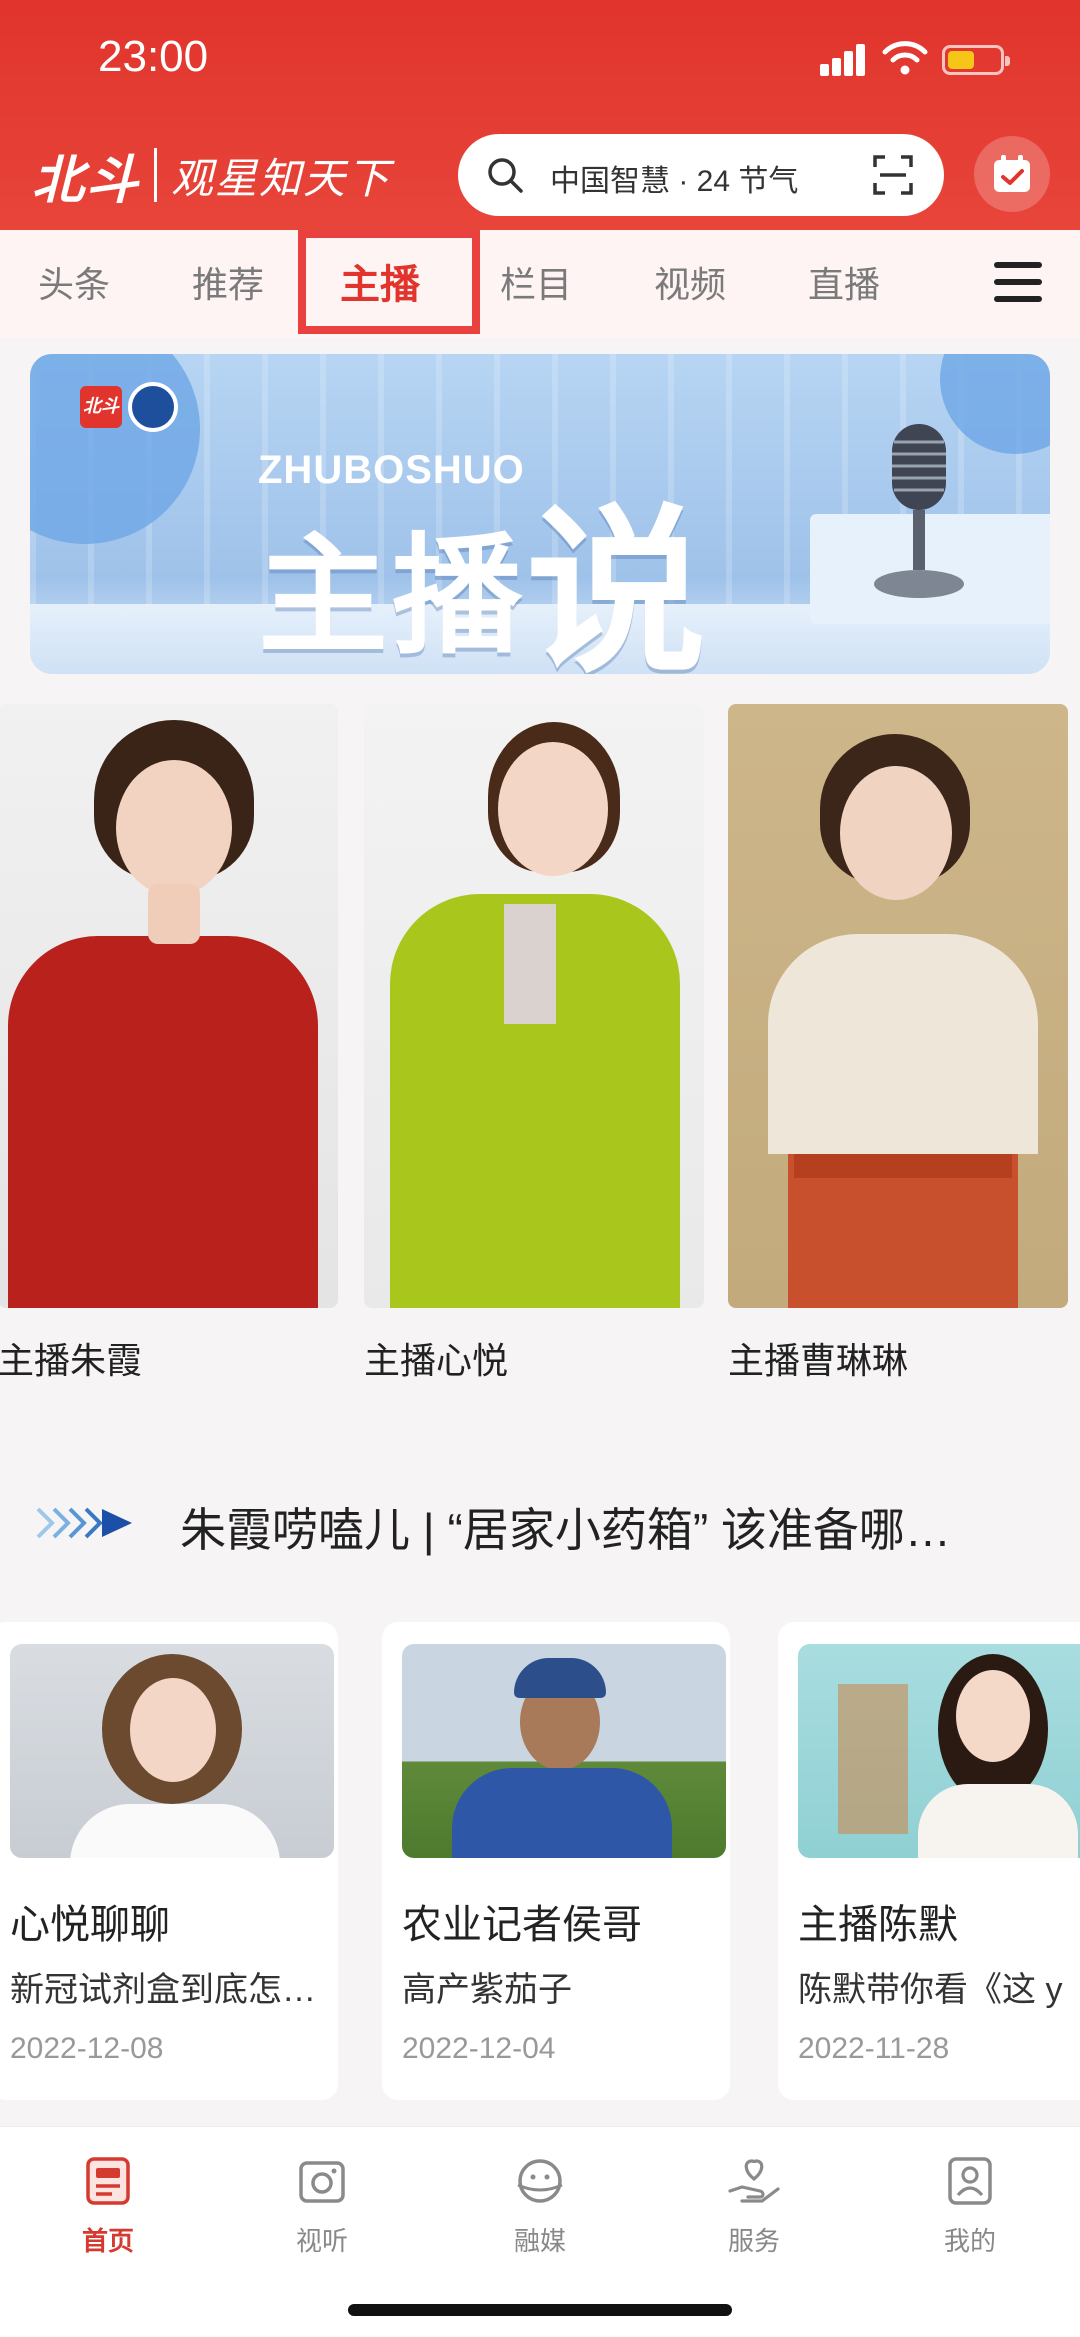 The height and width of the screenshot is (2337, 1080). What do you see at coordinates (970, 2181) in the screenshot?
I see `profile-icon` at bounding box center [970, 2181].